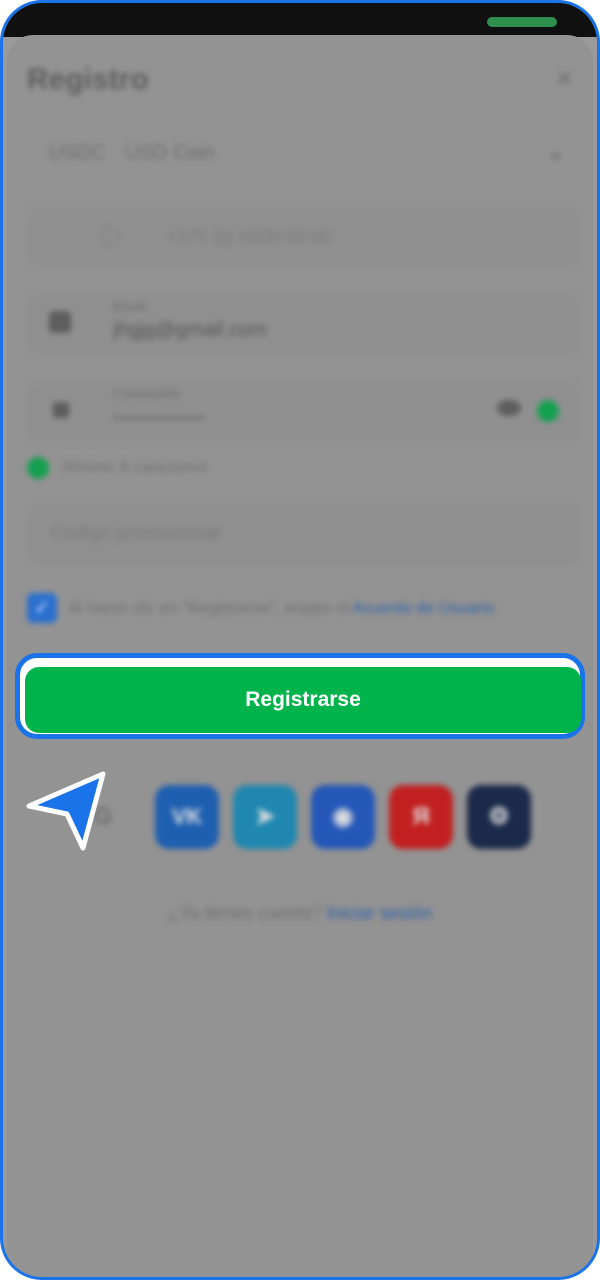 The image size is (600, 1280). I want to click on yandex-icon: Я, so click(421, 817).